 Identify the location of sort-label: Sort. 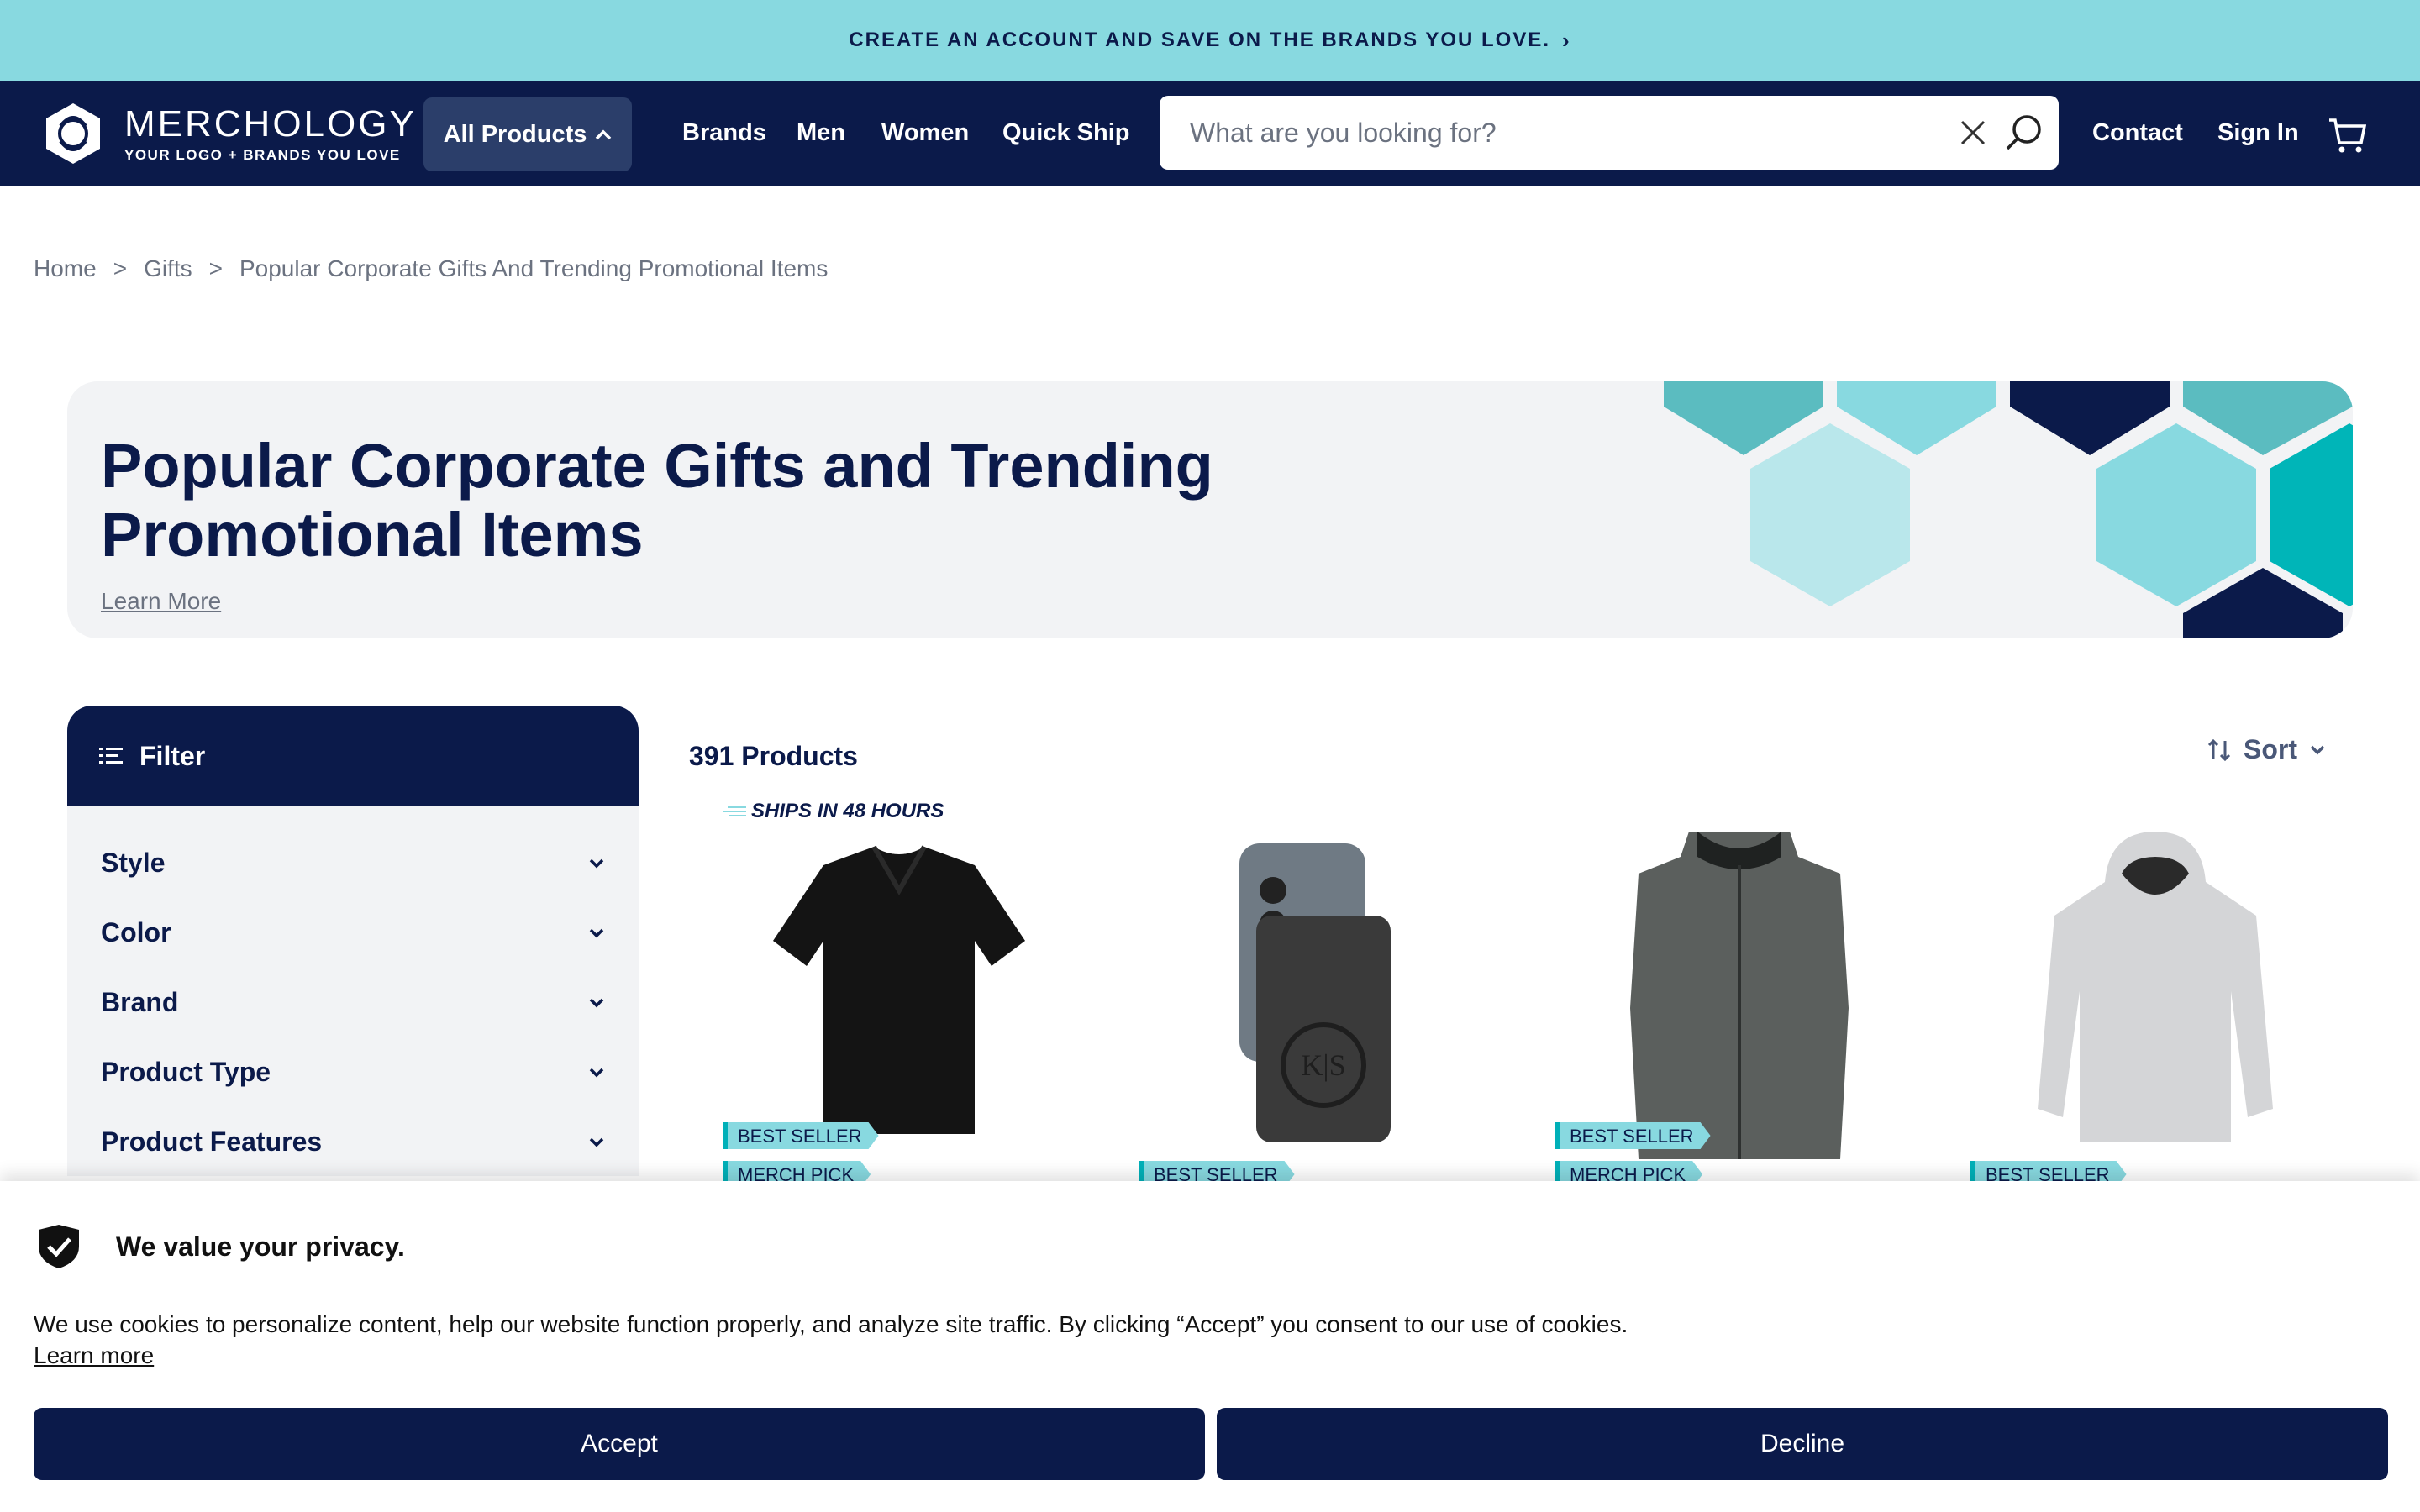
(2270, 749).